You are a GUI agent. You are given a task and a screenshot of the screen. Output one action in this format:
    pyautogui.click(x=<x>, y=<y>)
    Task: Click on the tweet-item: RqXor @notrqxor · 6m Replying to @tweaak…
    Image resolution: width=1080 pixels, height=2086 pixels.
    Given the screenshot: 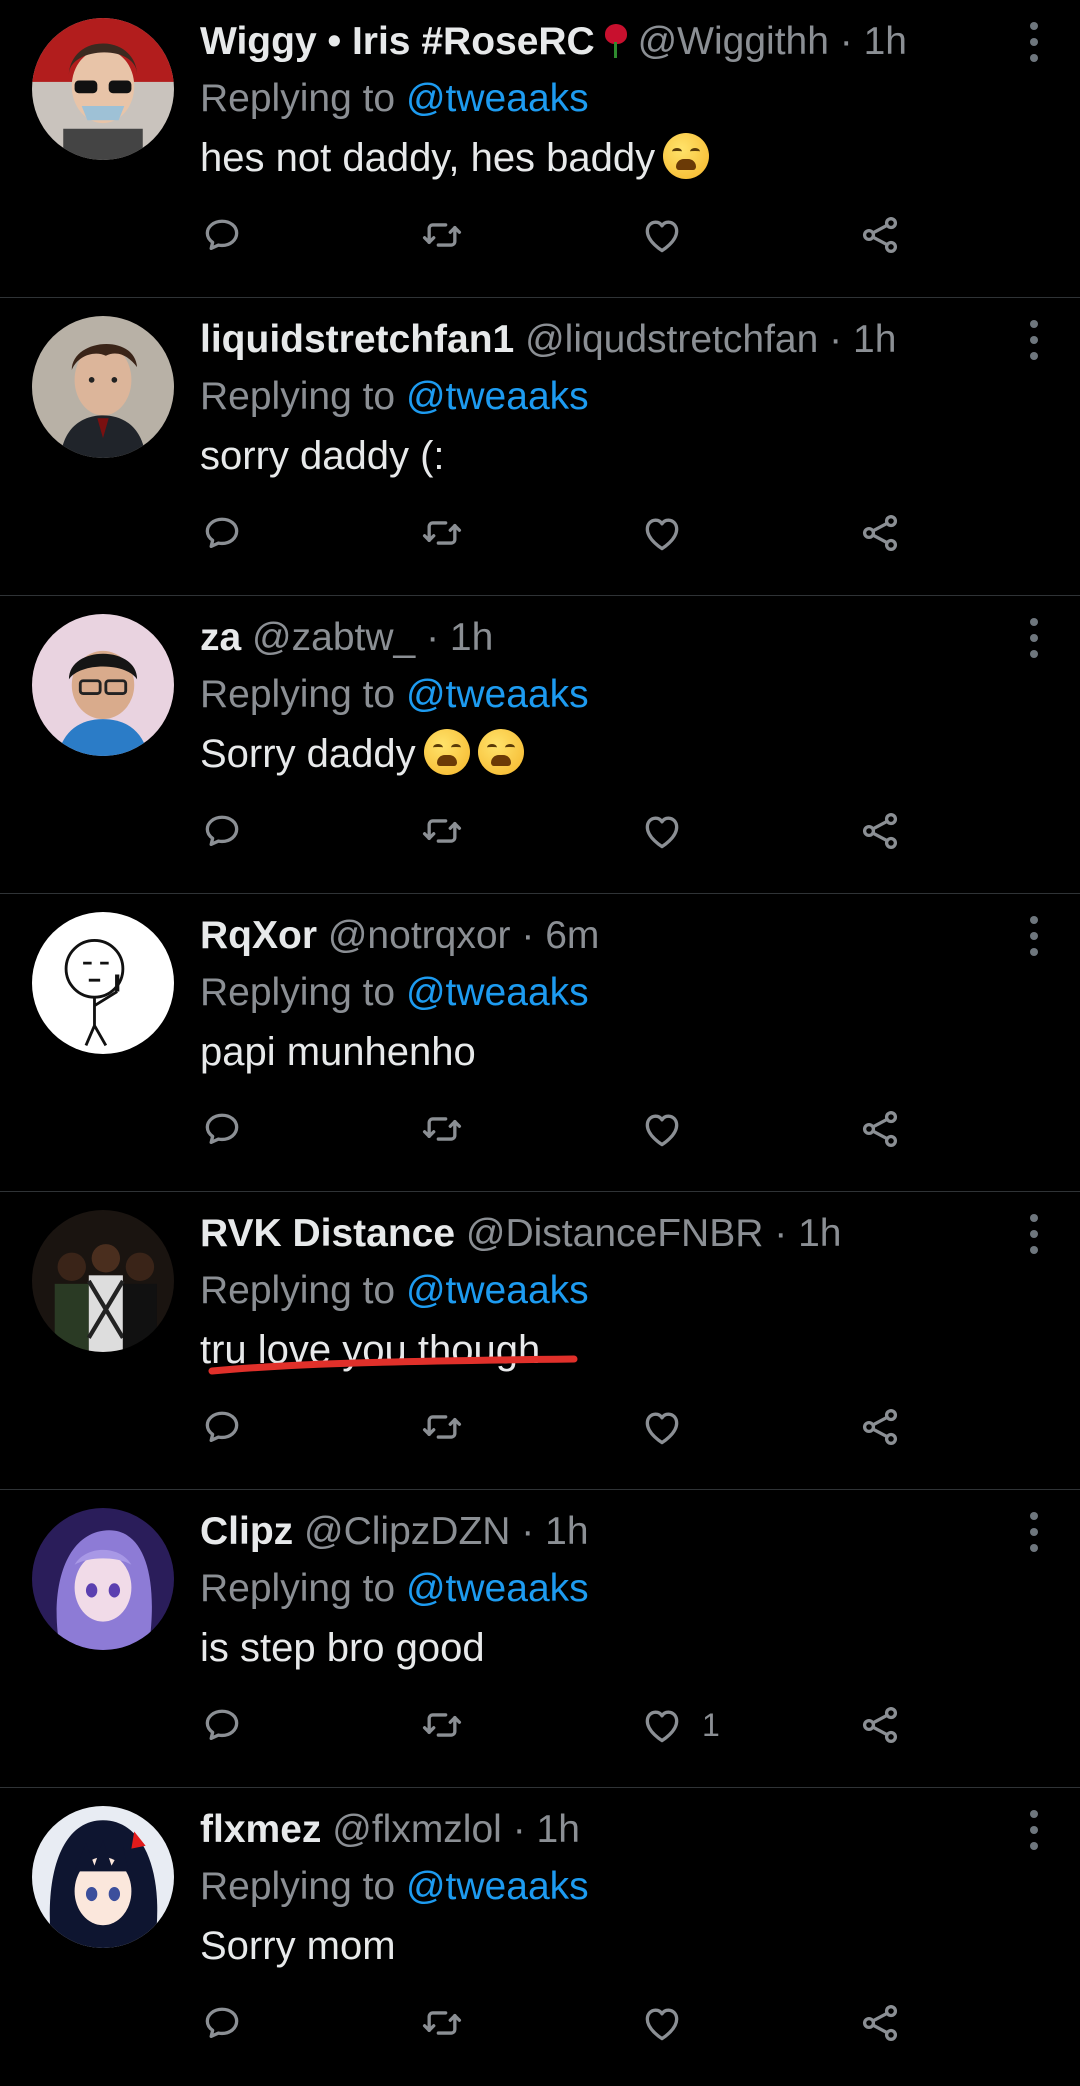 What is the action you would take?
    pyautogui.click(x=540, y=1043)
    